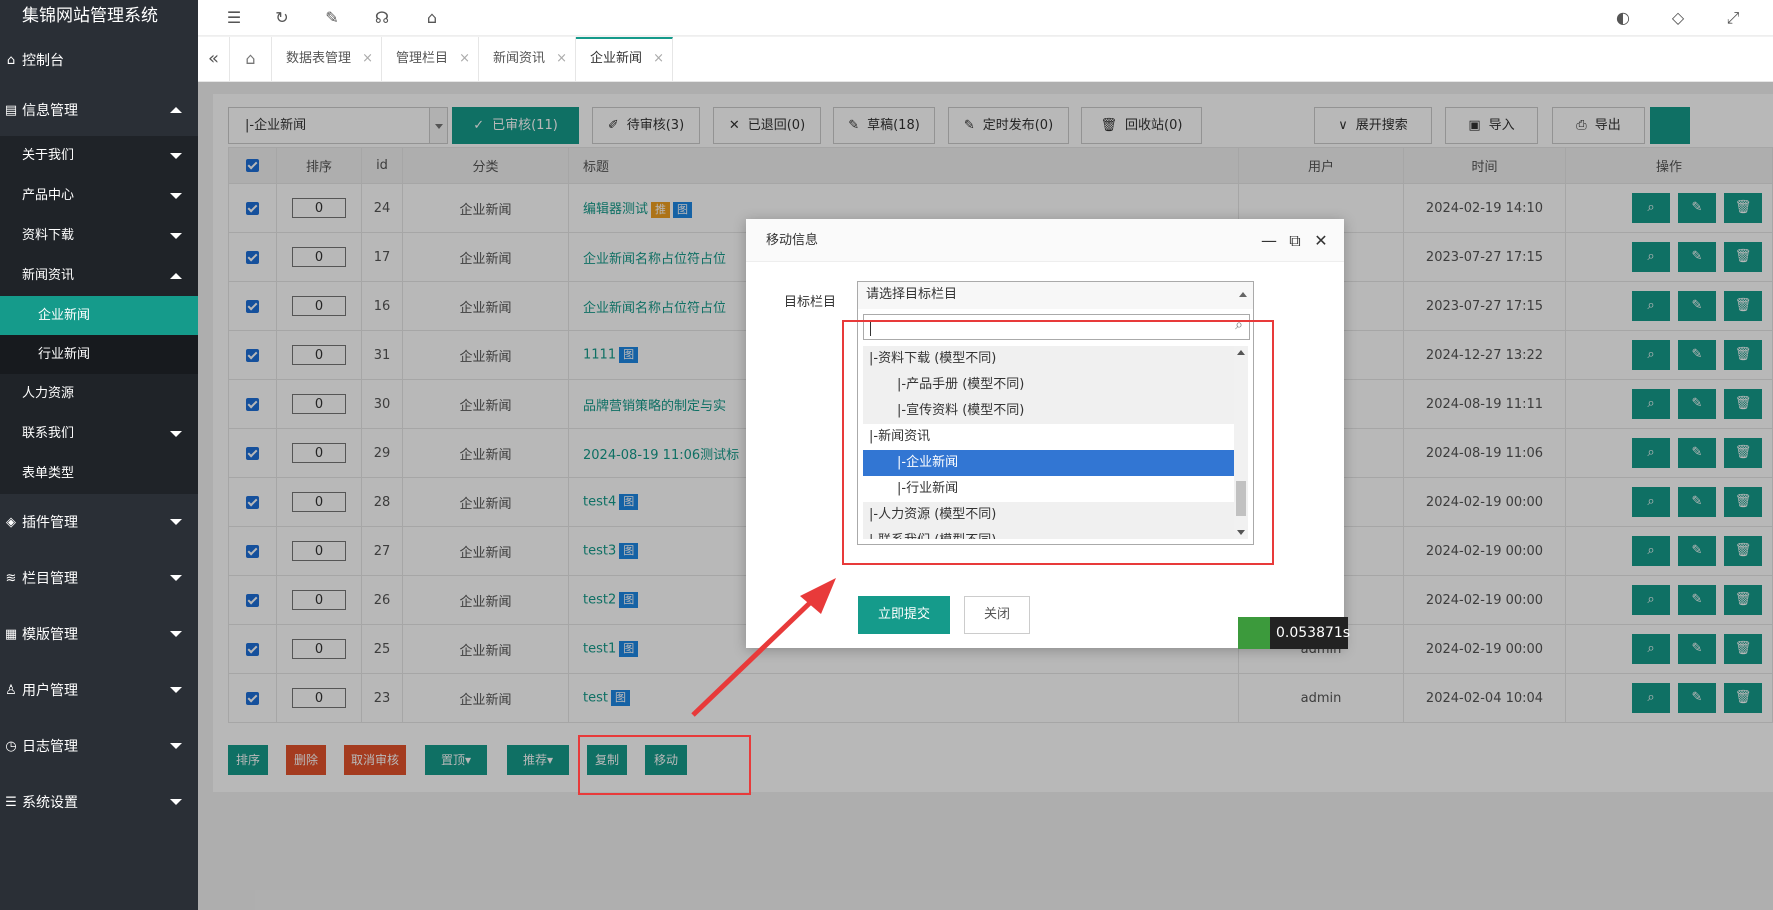  Describe the element at coordinates (99, 434) in the screenshot. I see `sidebar-sub-contact: 联系我们` at that location.